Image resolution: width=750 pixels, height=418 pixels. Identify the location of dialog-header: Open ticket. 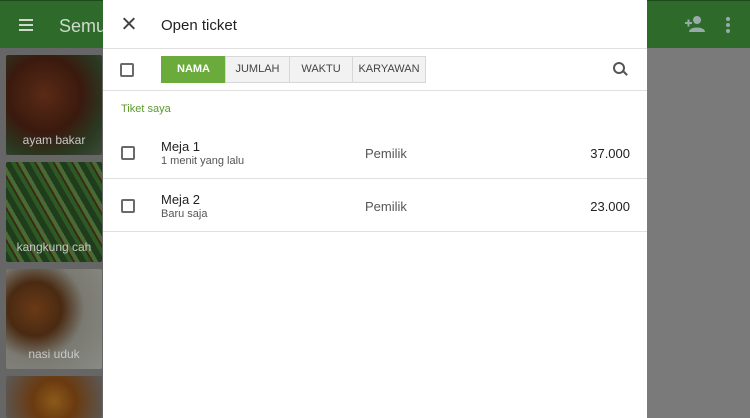
(375, 24).